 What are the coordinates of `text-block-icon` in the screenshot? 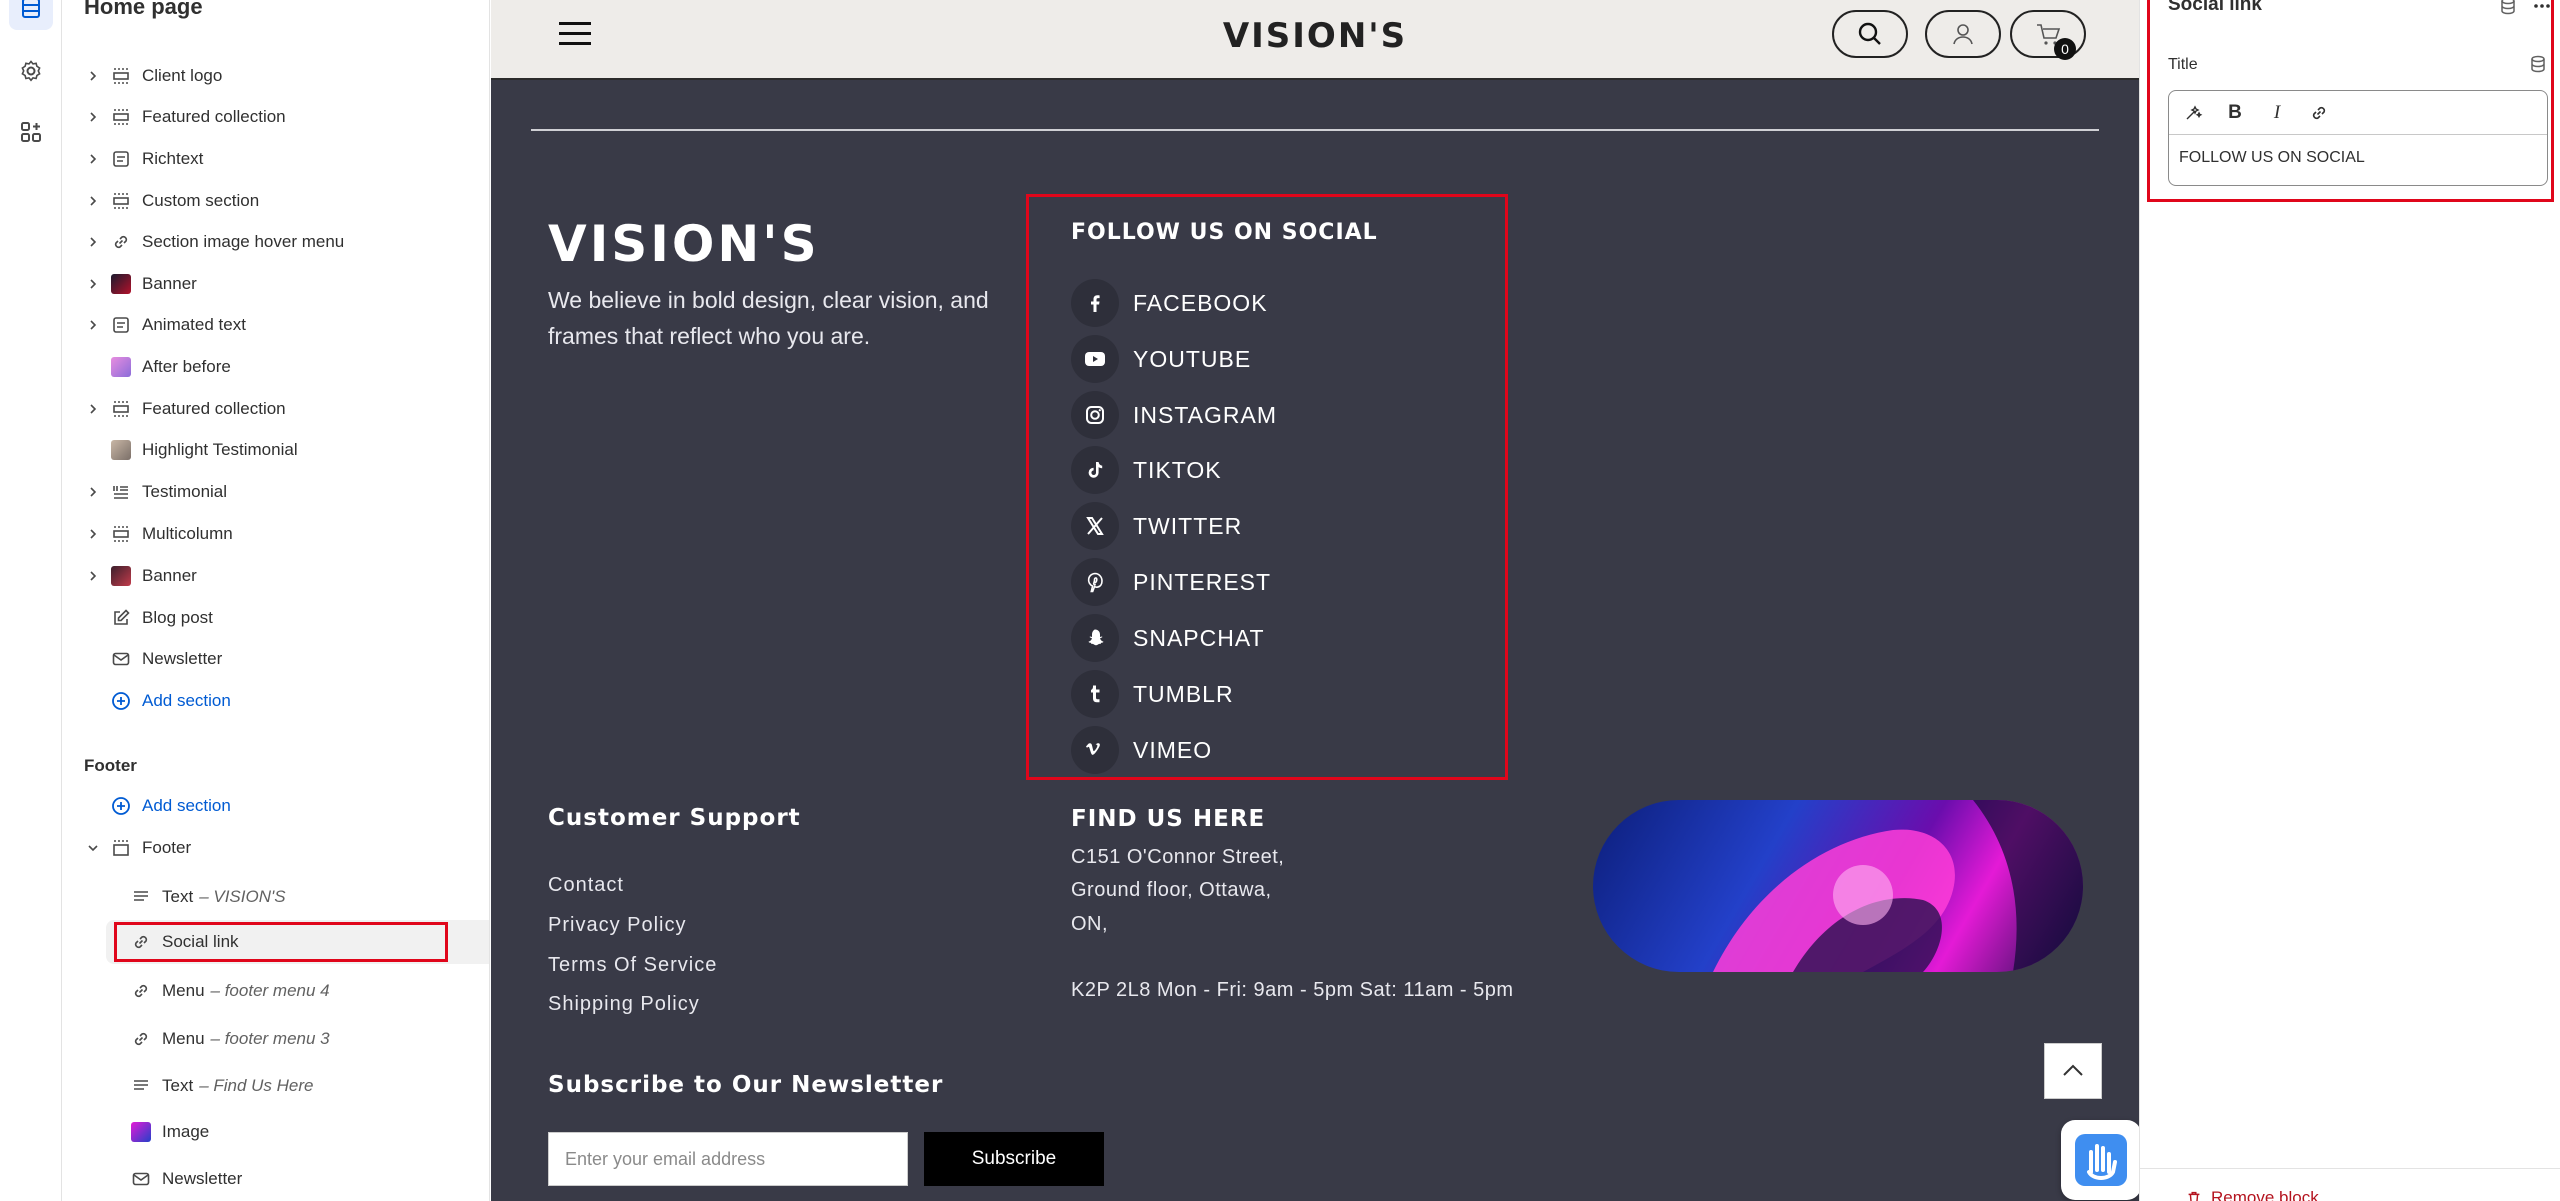 It's located at (121, 325).